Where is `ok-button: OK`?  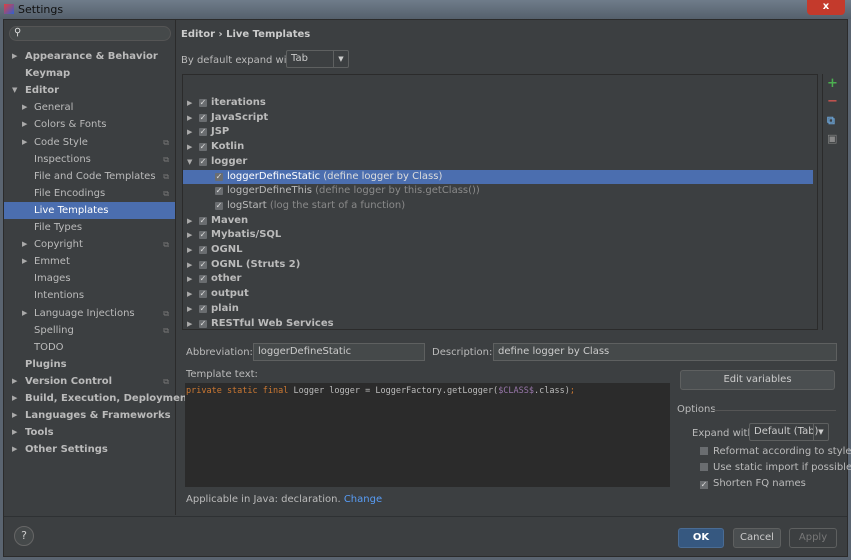
ok-button: OK is located at coordinates (701, 538).